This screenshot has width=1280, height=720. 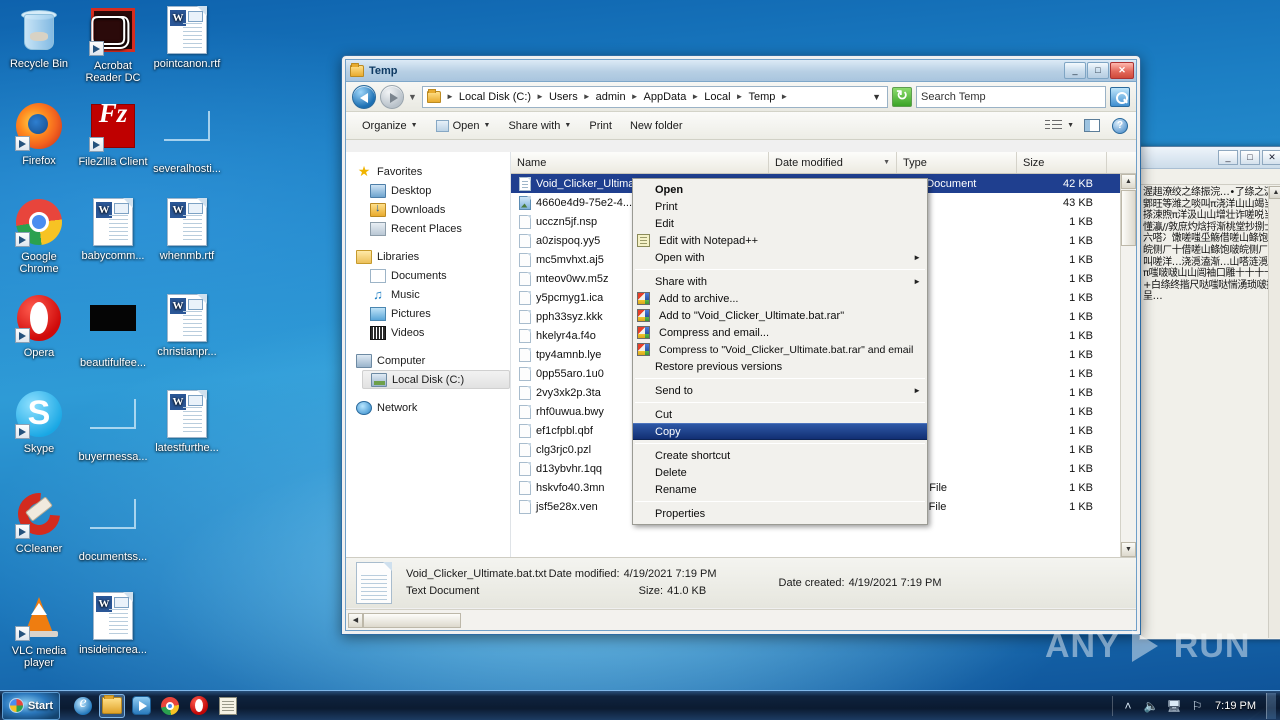 What do you see at coordinates (761, 97) in the screenshot?
I see `breadcrumb-item-temp: Temp` at bounding box center [761, 97].